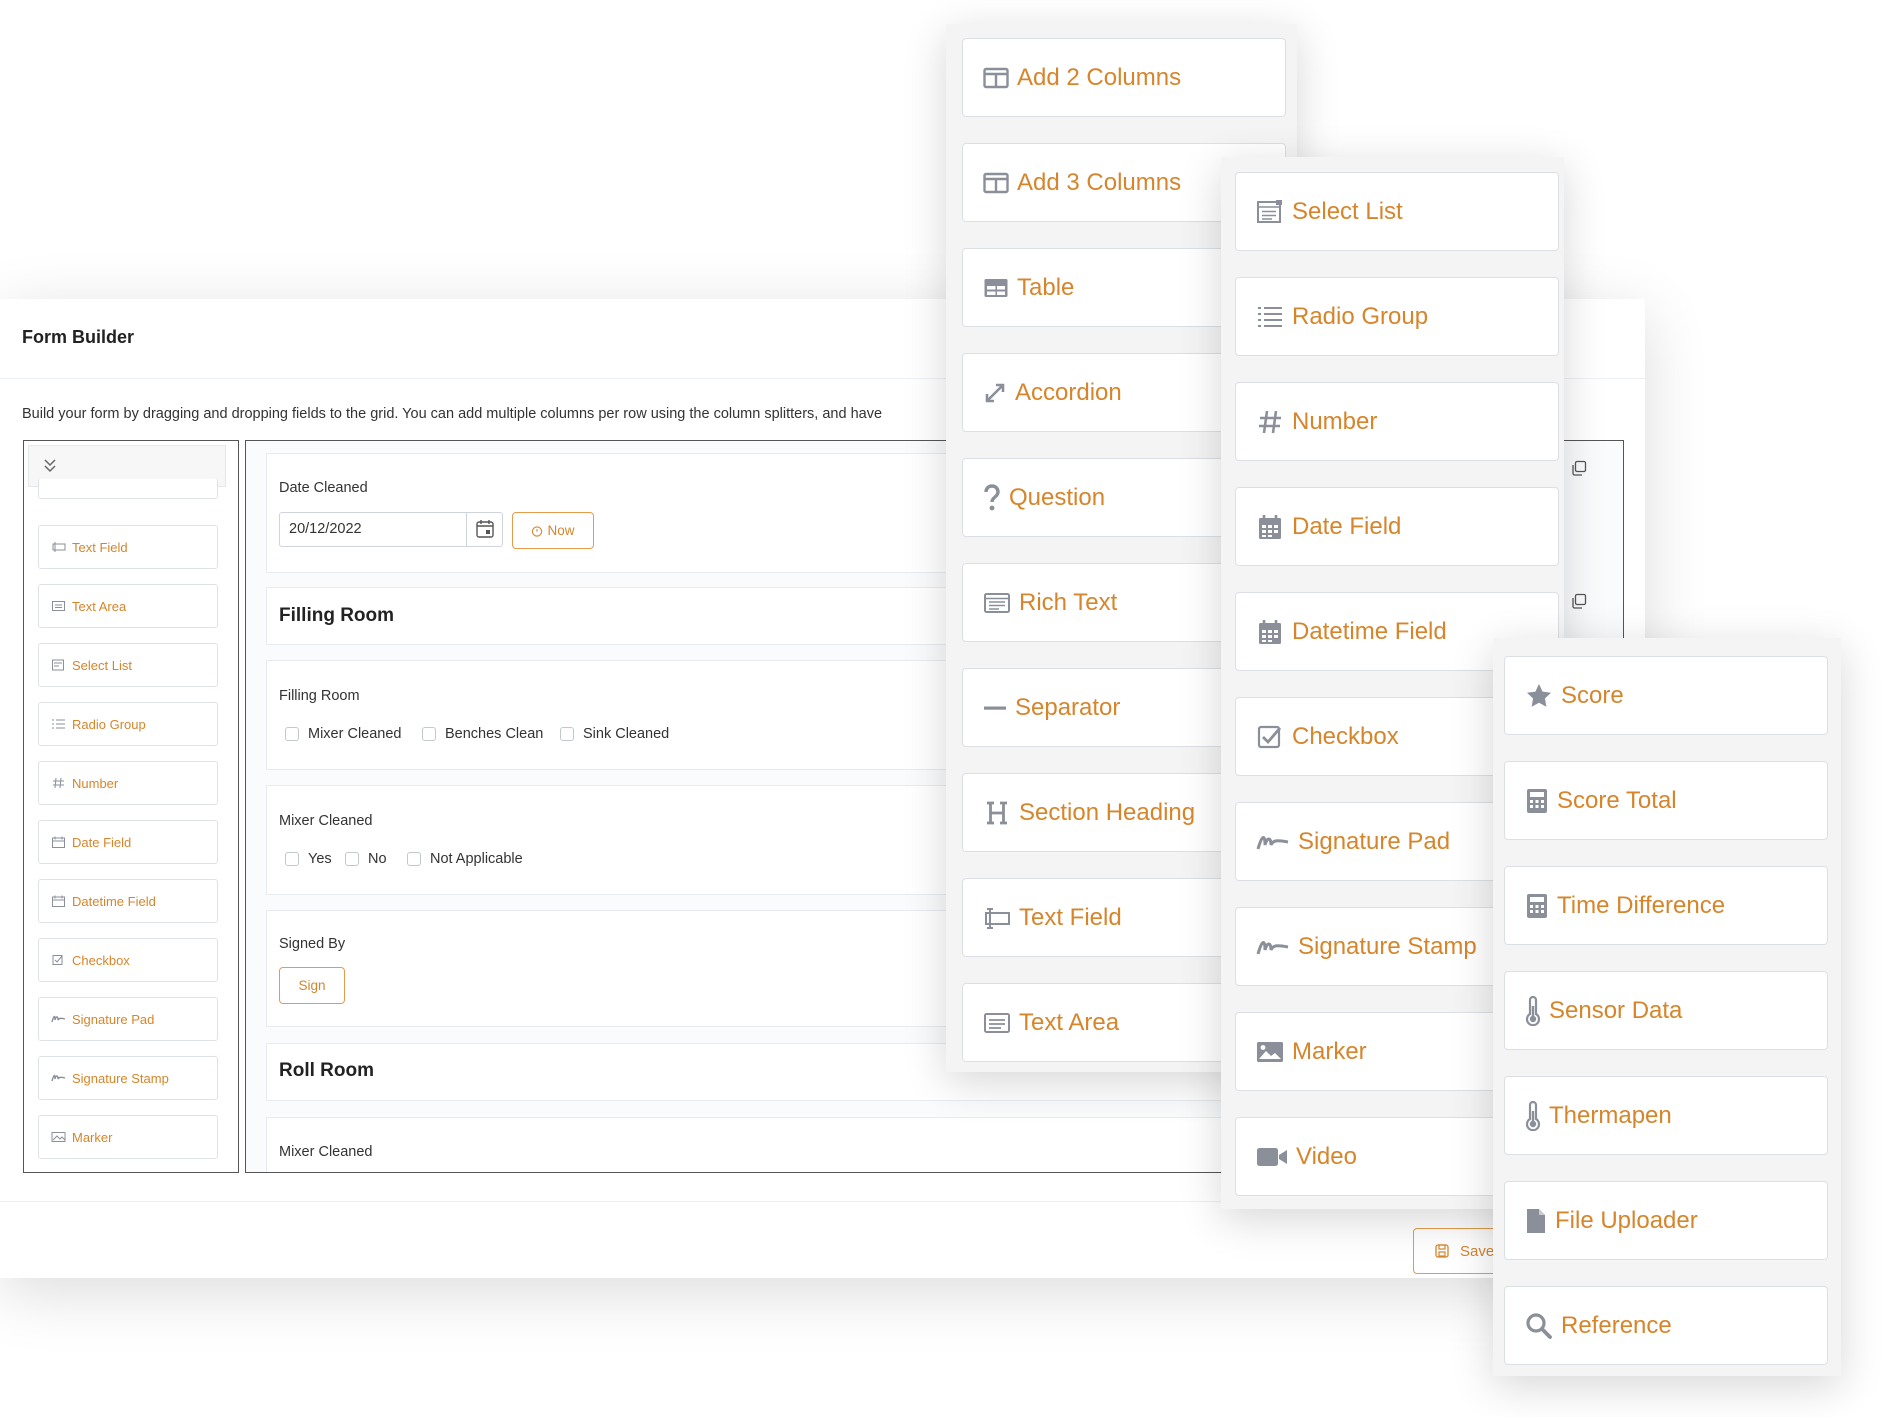 This screenshot has width=1890, height=1417. Describe the element at coordinates (614, 734) in the screenshot. I see `option-sink-cleaned: Sink Cleaned` at that location.